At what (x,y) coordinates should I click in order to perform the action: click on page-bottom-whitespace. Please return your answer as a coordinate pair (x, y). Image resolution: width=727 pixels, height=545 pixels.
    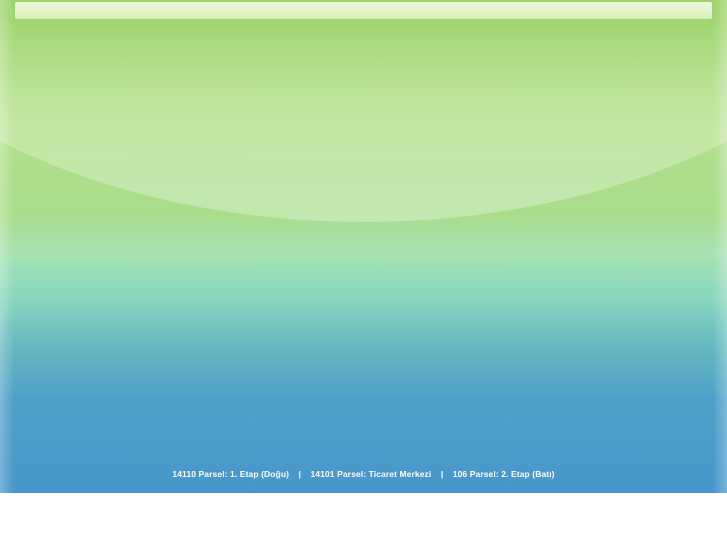
    Looking at the image, I should click on (363, 519).